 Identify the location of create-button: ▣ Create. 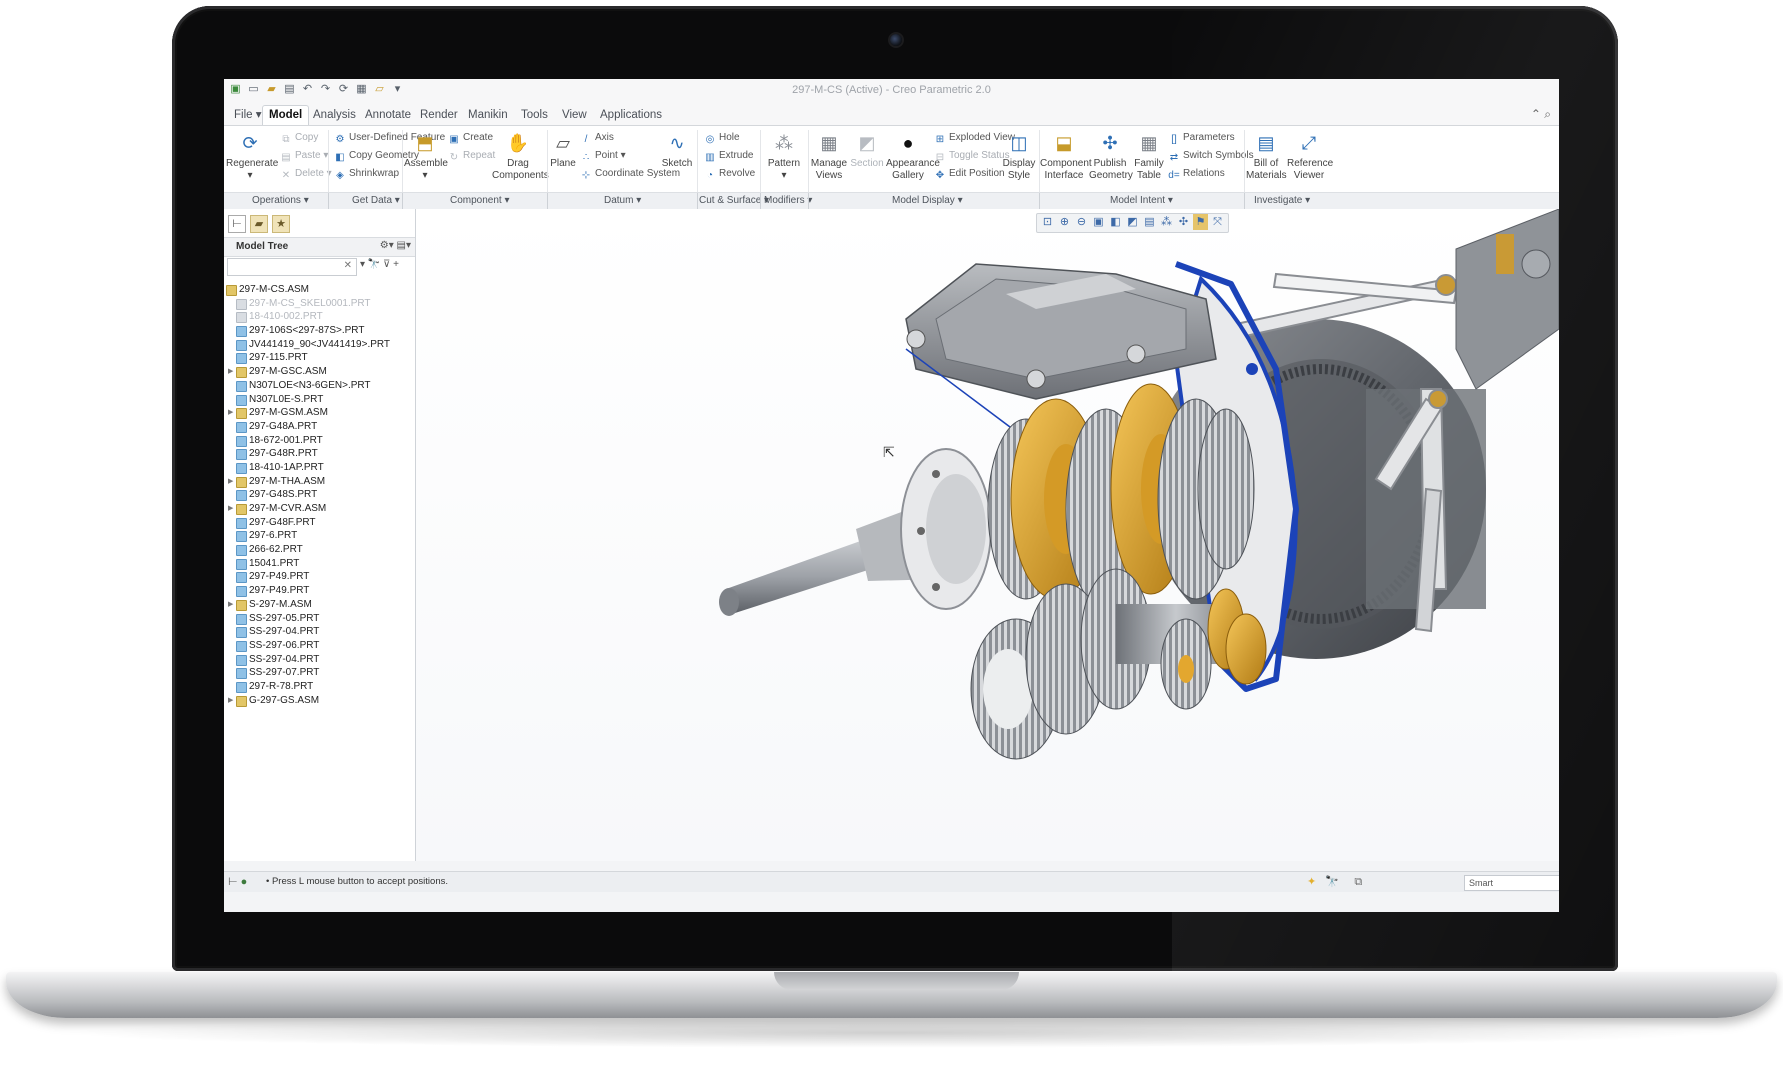
(470, 138).